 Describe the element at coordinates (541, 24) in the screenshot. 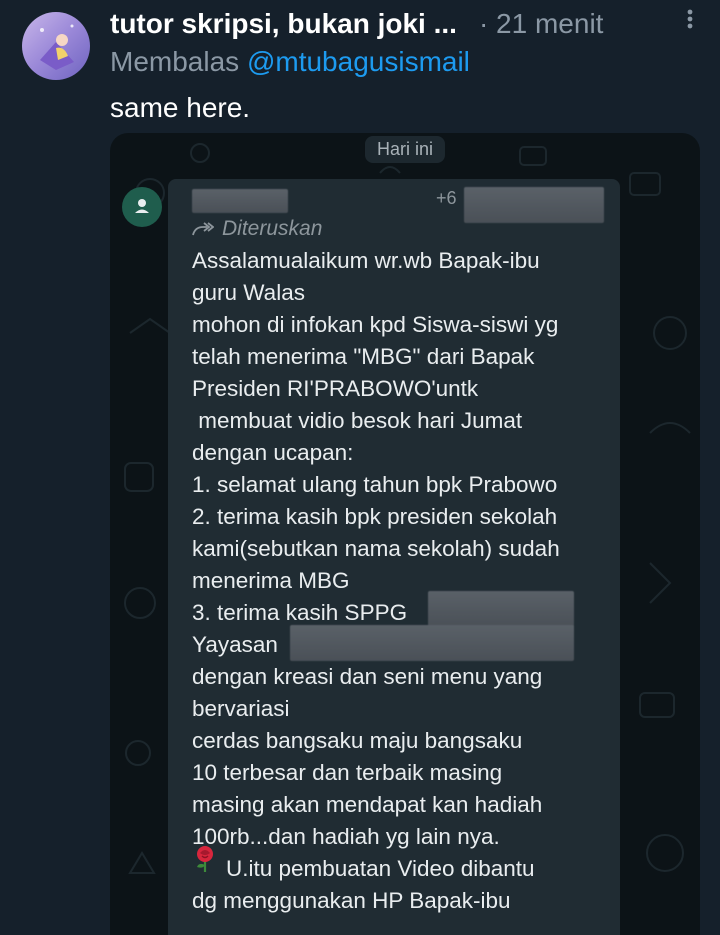

I see `tweet-time: · 21 menit` at that location.